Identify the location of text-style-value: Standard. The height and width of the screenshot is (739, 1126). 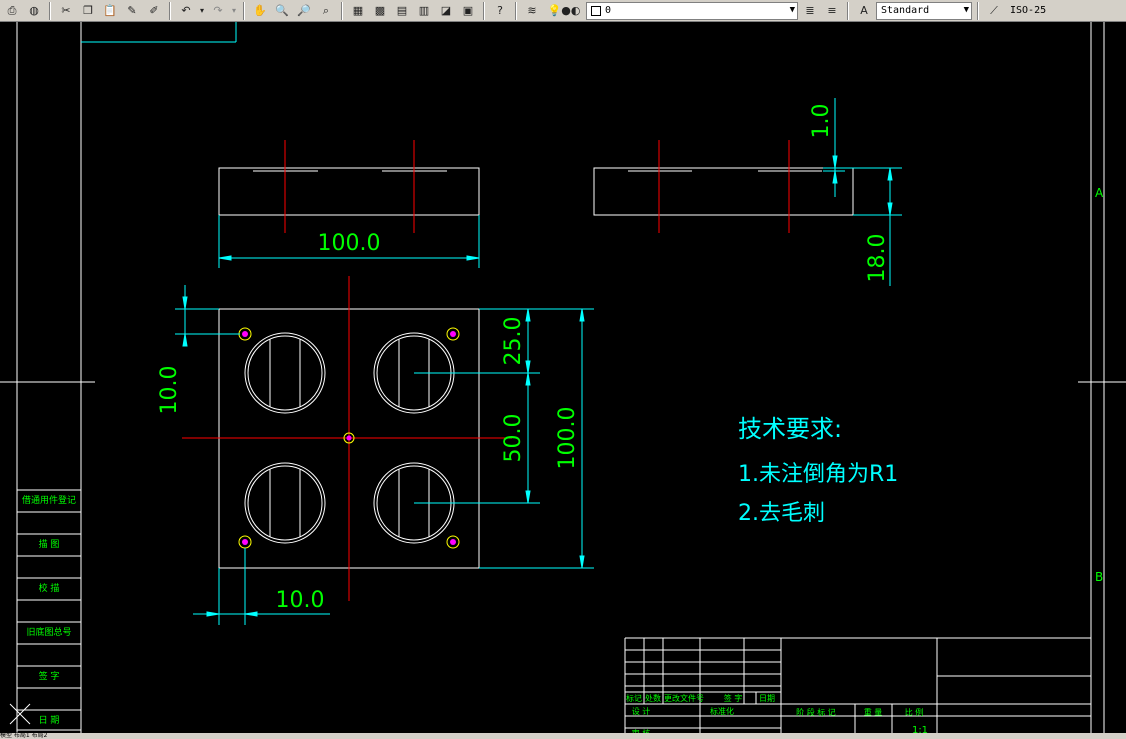
(905, 10).